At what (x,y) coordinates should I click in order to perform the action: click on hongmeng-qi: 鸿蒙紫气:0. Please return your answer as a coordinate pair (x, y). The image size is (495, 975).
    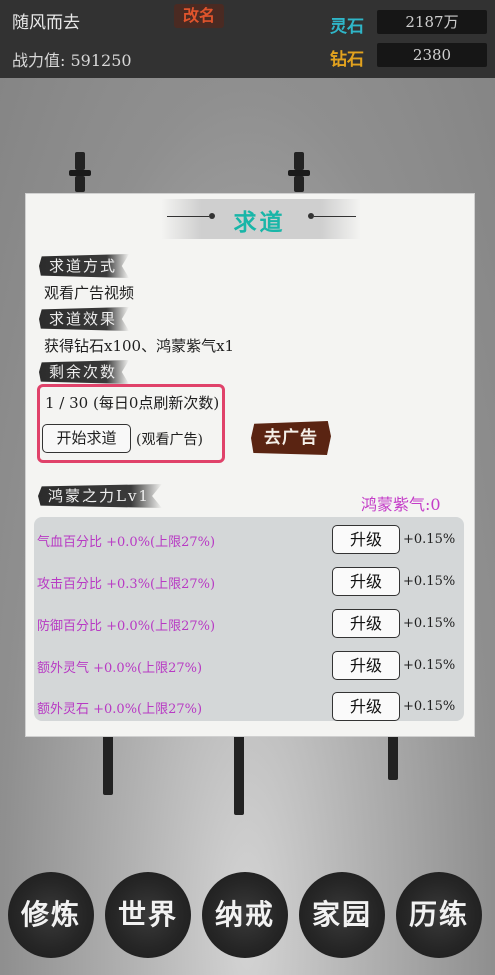
    Looking at the image, I should click on (401, 504).